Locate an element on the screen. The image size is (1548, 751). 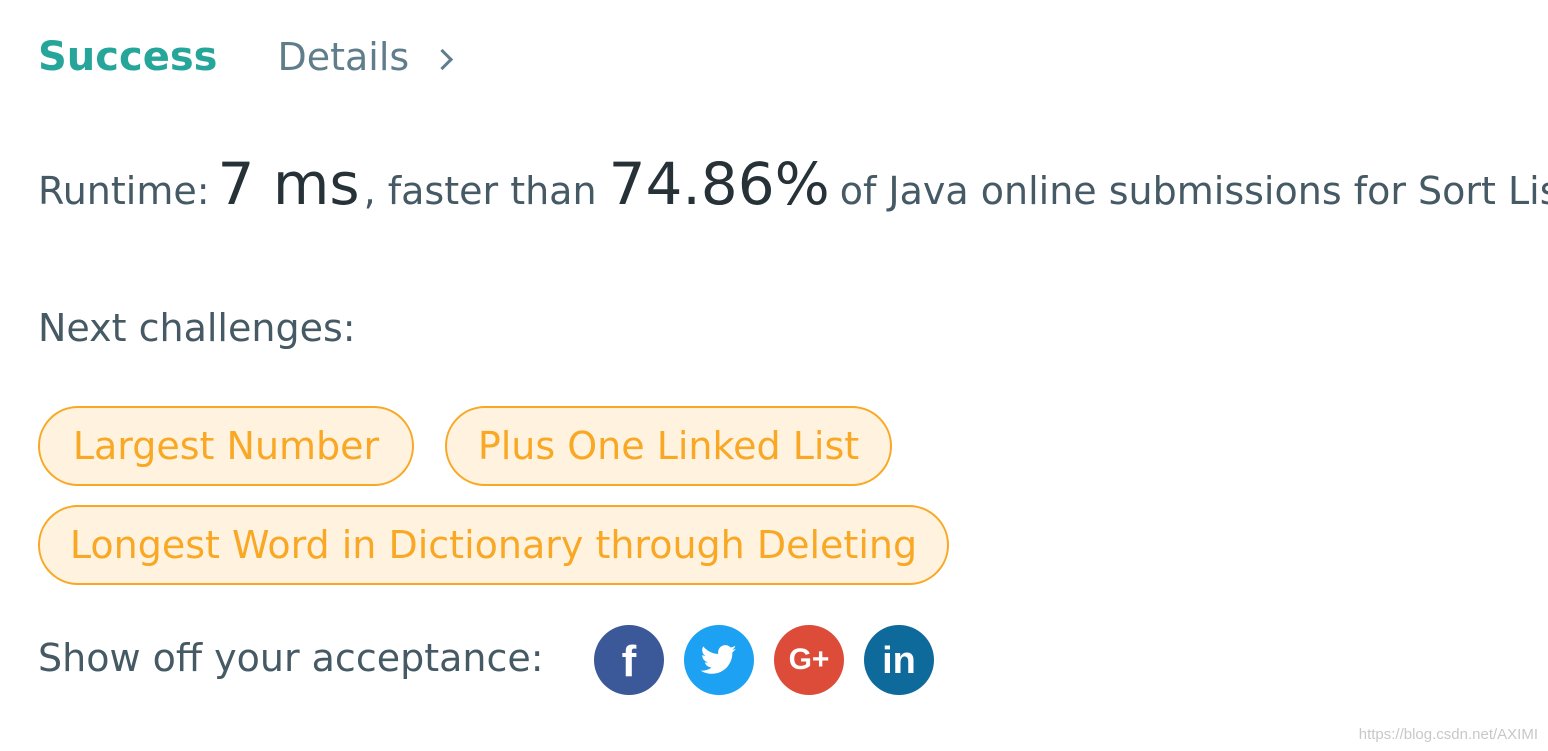
google-plus-icon: G+ is located at coordinates (809, 659).